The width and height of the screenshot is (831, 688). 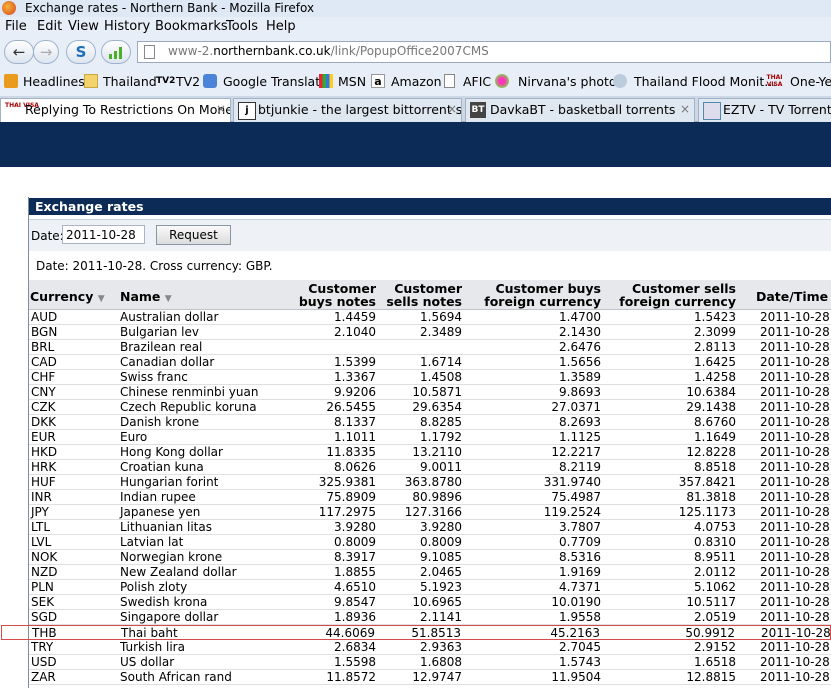 What do you see at coordinates (134, 437) in the screenshot?
I see `currency-name: Euro` at bounding box center [134, 437].